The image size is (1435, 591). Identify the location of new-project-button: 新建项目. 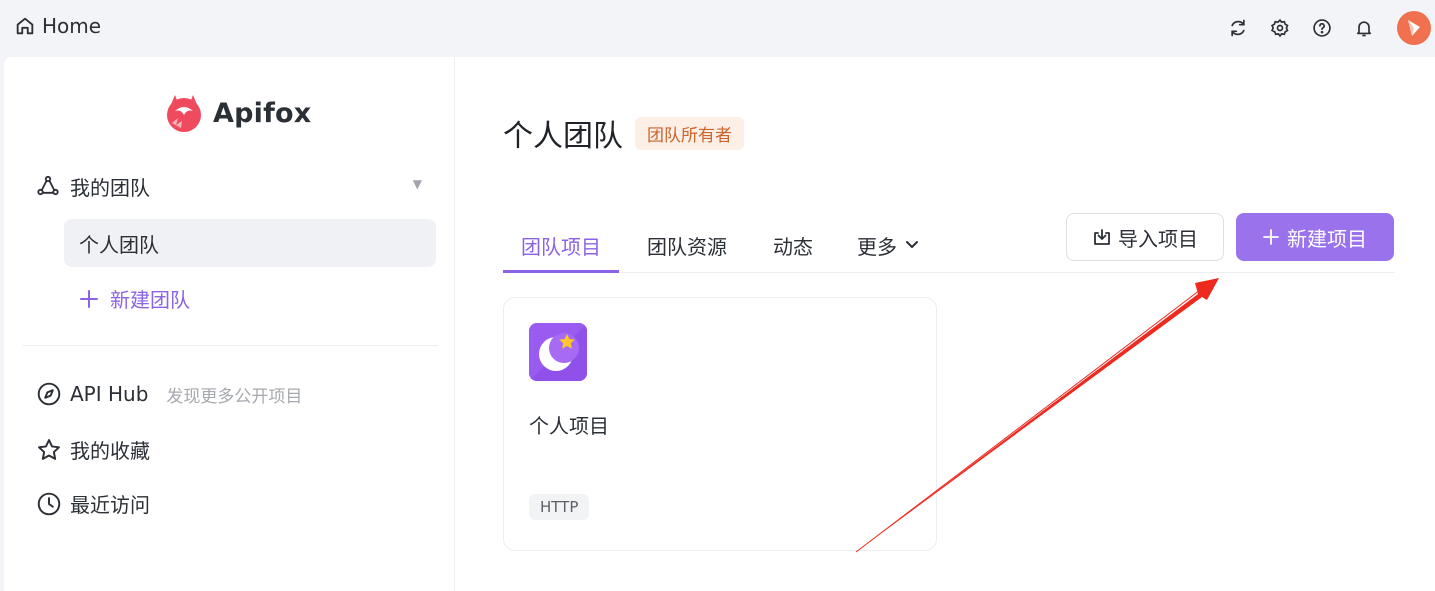
(1315, 237).